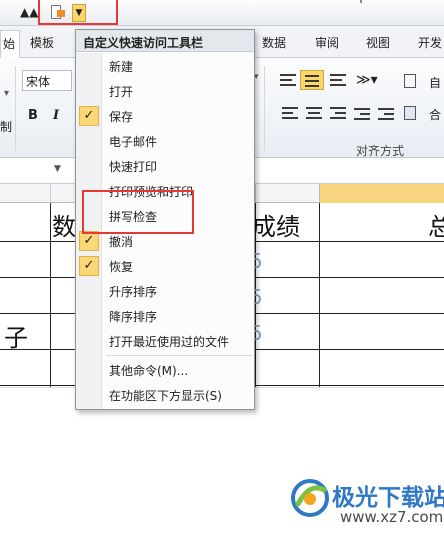  What do you see at coordinates (165, 166) in the screenshot?
I see `menu-item-quick-print: 快速打印` at bounding box center [165, 166].